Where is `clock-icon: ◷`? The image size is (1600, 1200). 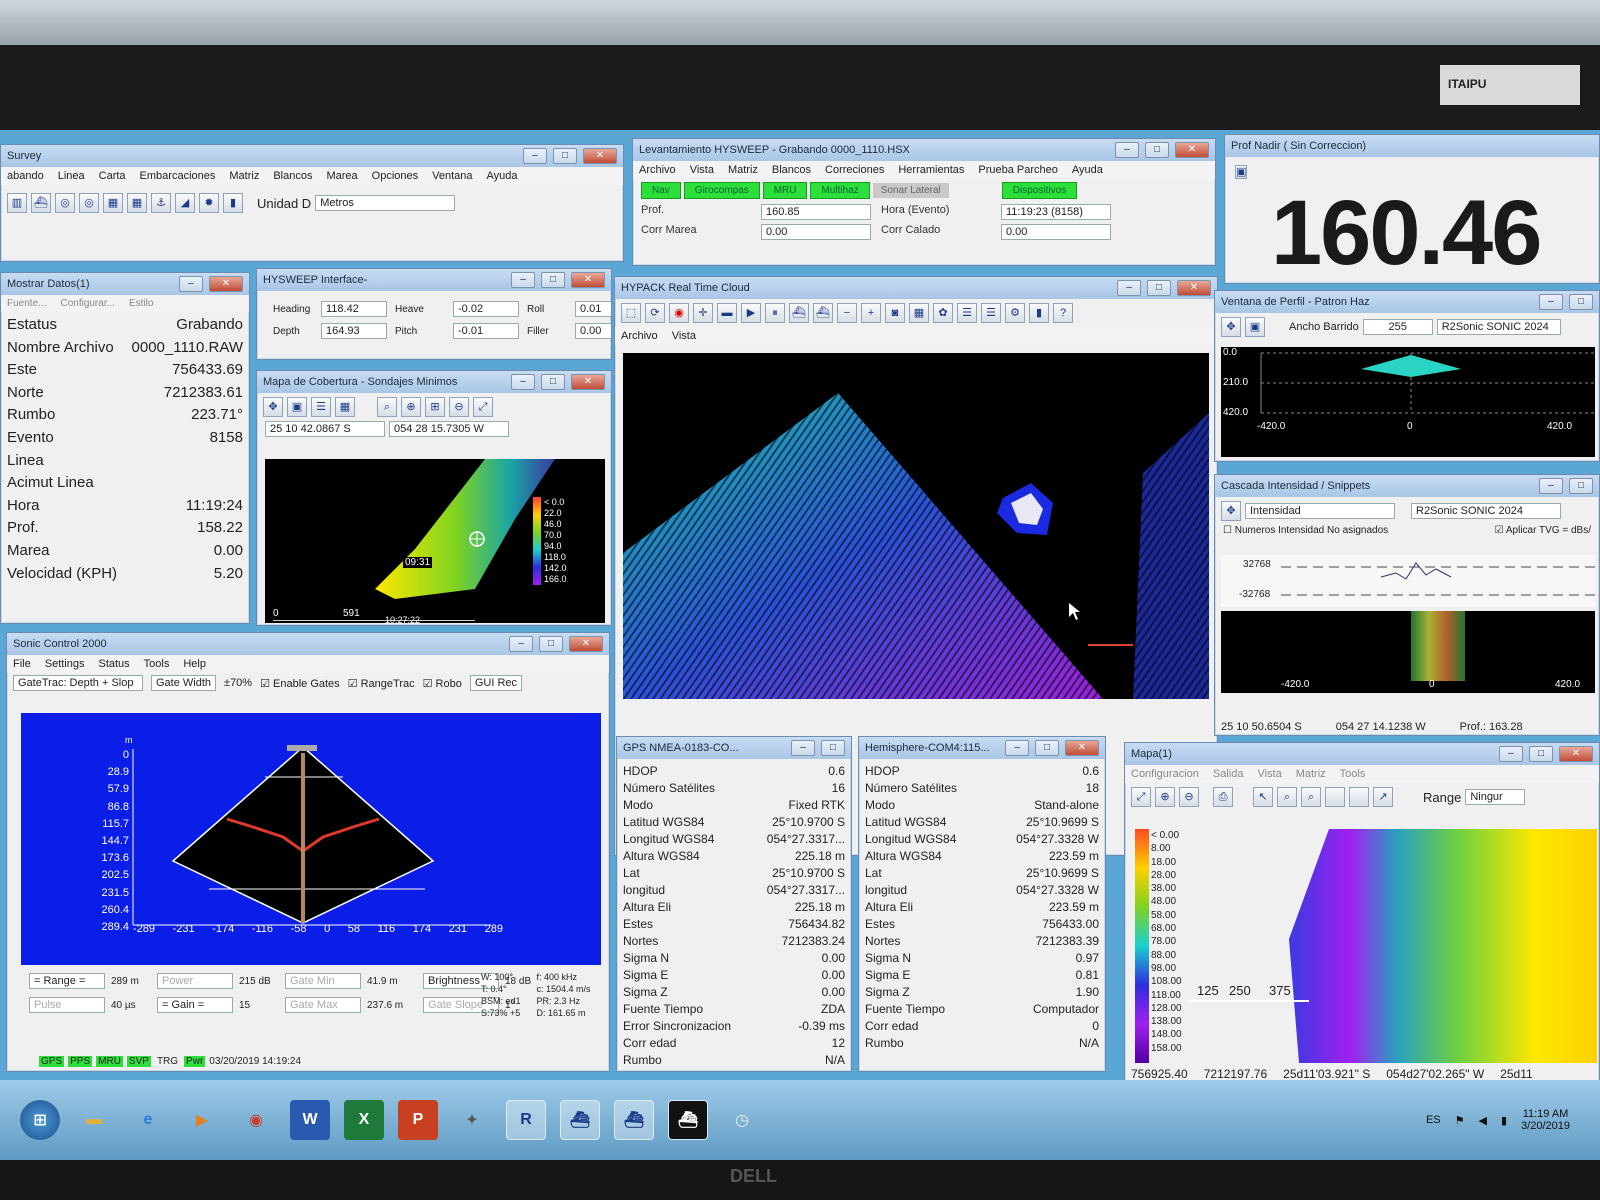
clock-icon: ◷ is located at coordinates (742, 1120).